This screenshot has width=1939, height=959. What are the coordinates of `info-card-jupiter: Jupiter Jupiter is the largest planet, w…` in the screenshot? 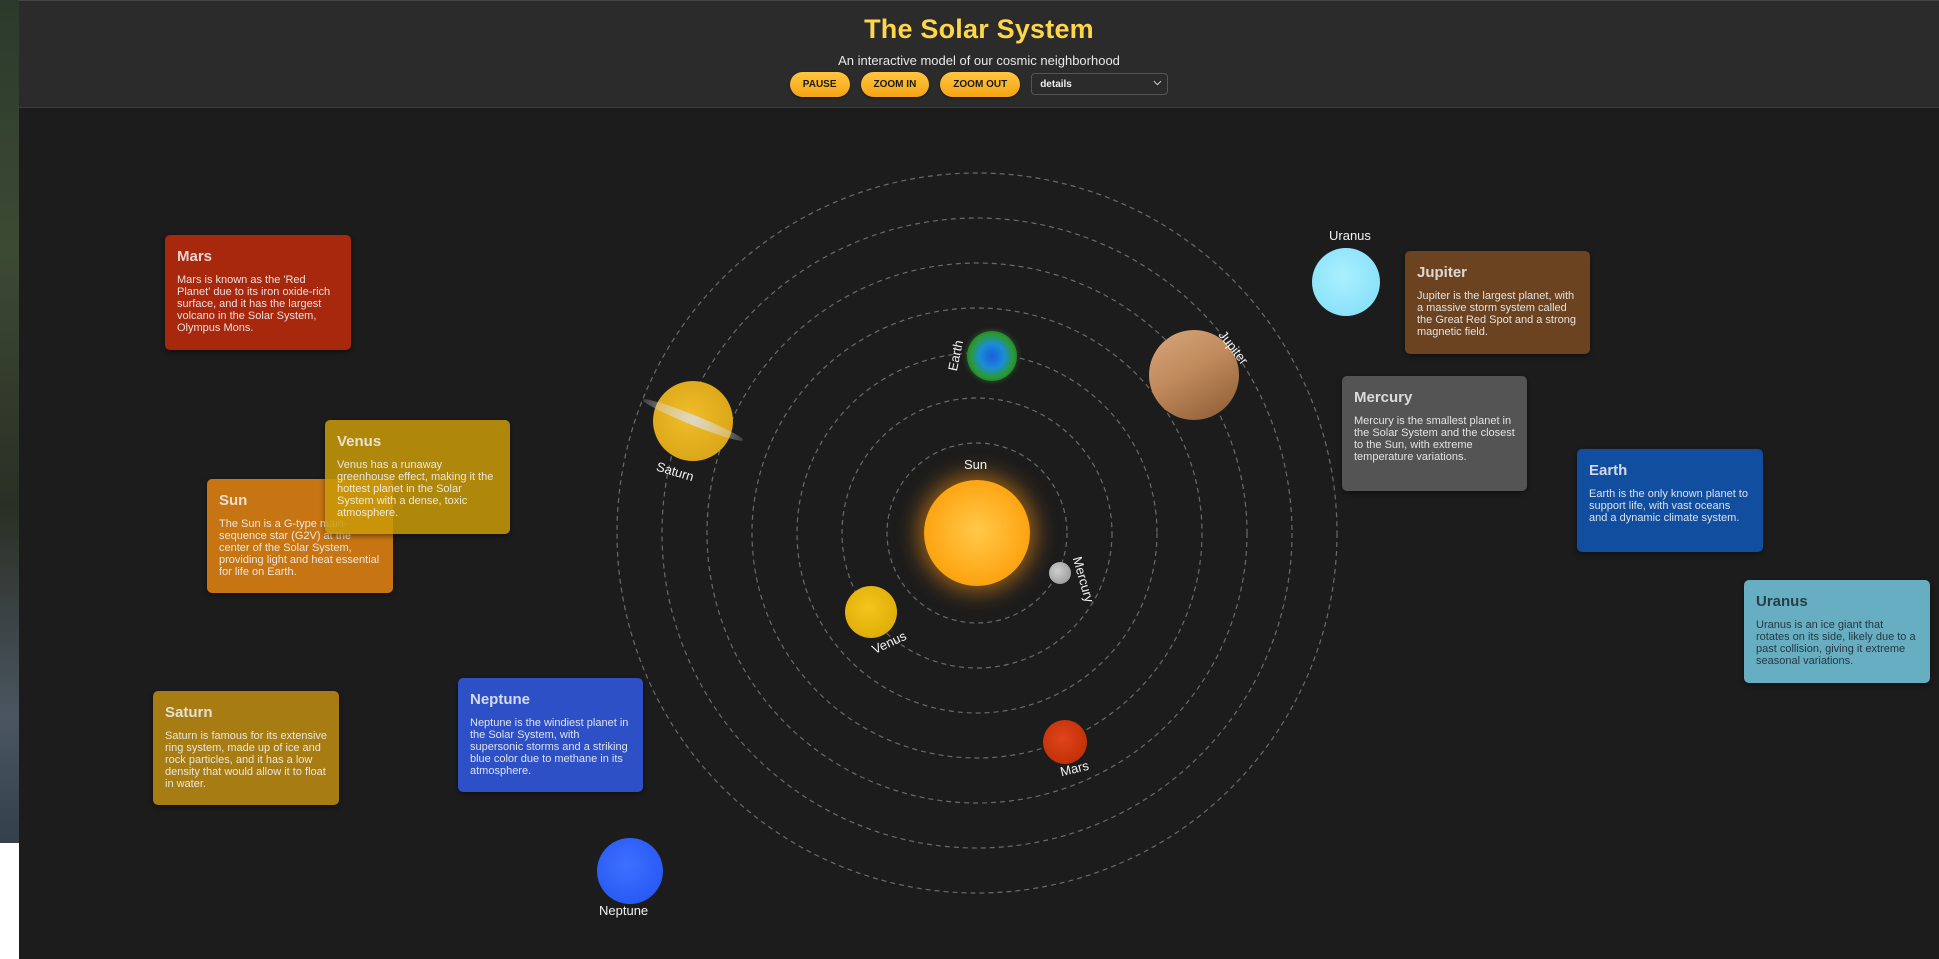 It's located at (1497, 302).